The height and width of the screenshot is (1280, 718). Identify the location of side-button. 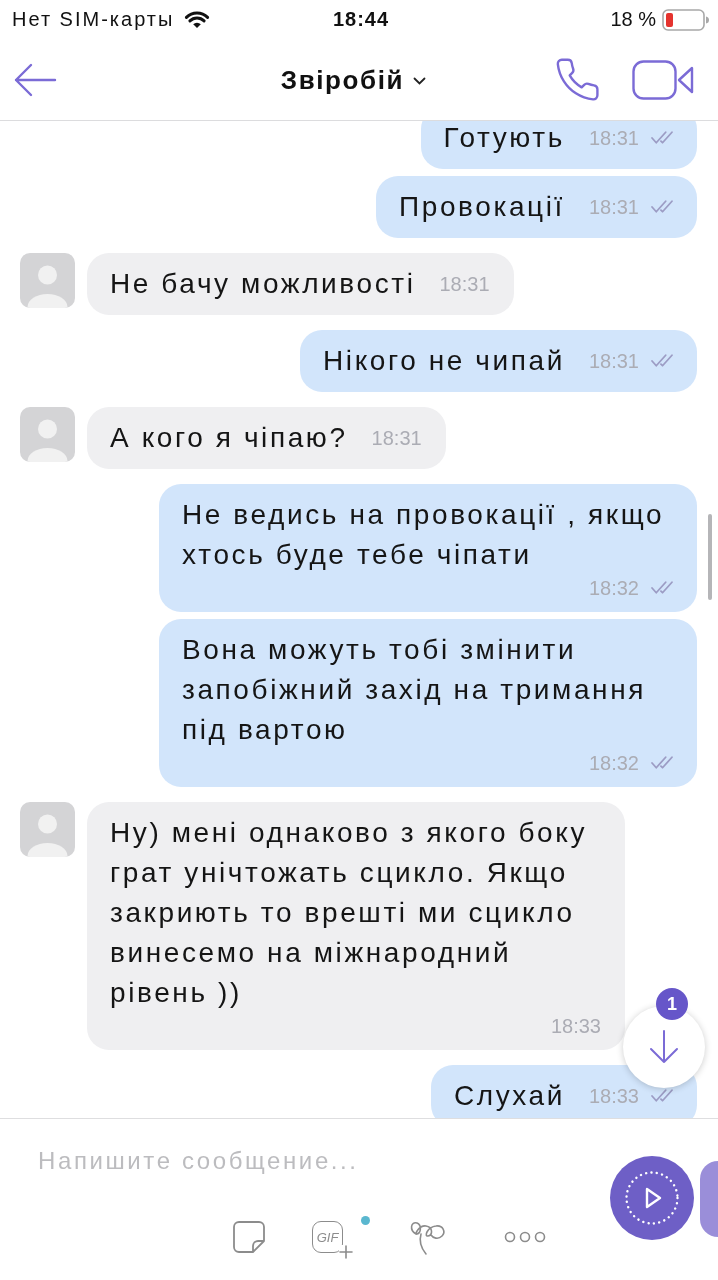
(709, 1199).